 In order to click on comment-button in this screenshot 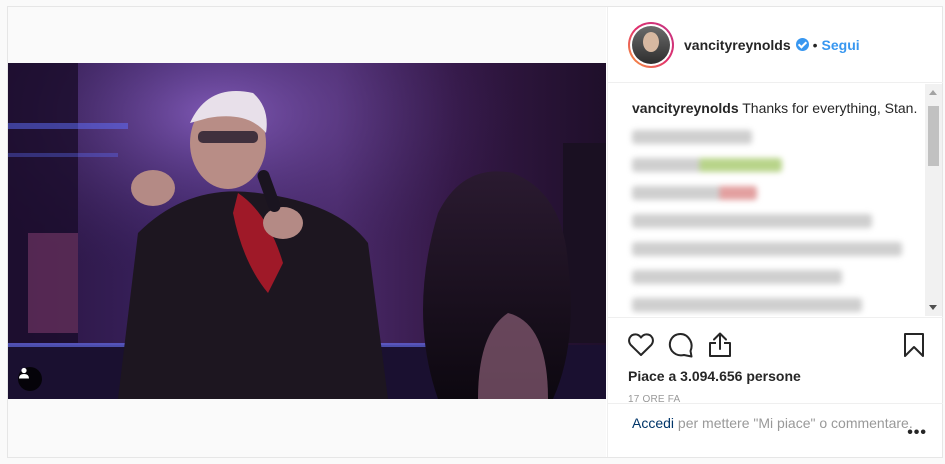, I will do `click(688, 345)`.